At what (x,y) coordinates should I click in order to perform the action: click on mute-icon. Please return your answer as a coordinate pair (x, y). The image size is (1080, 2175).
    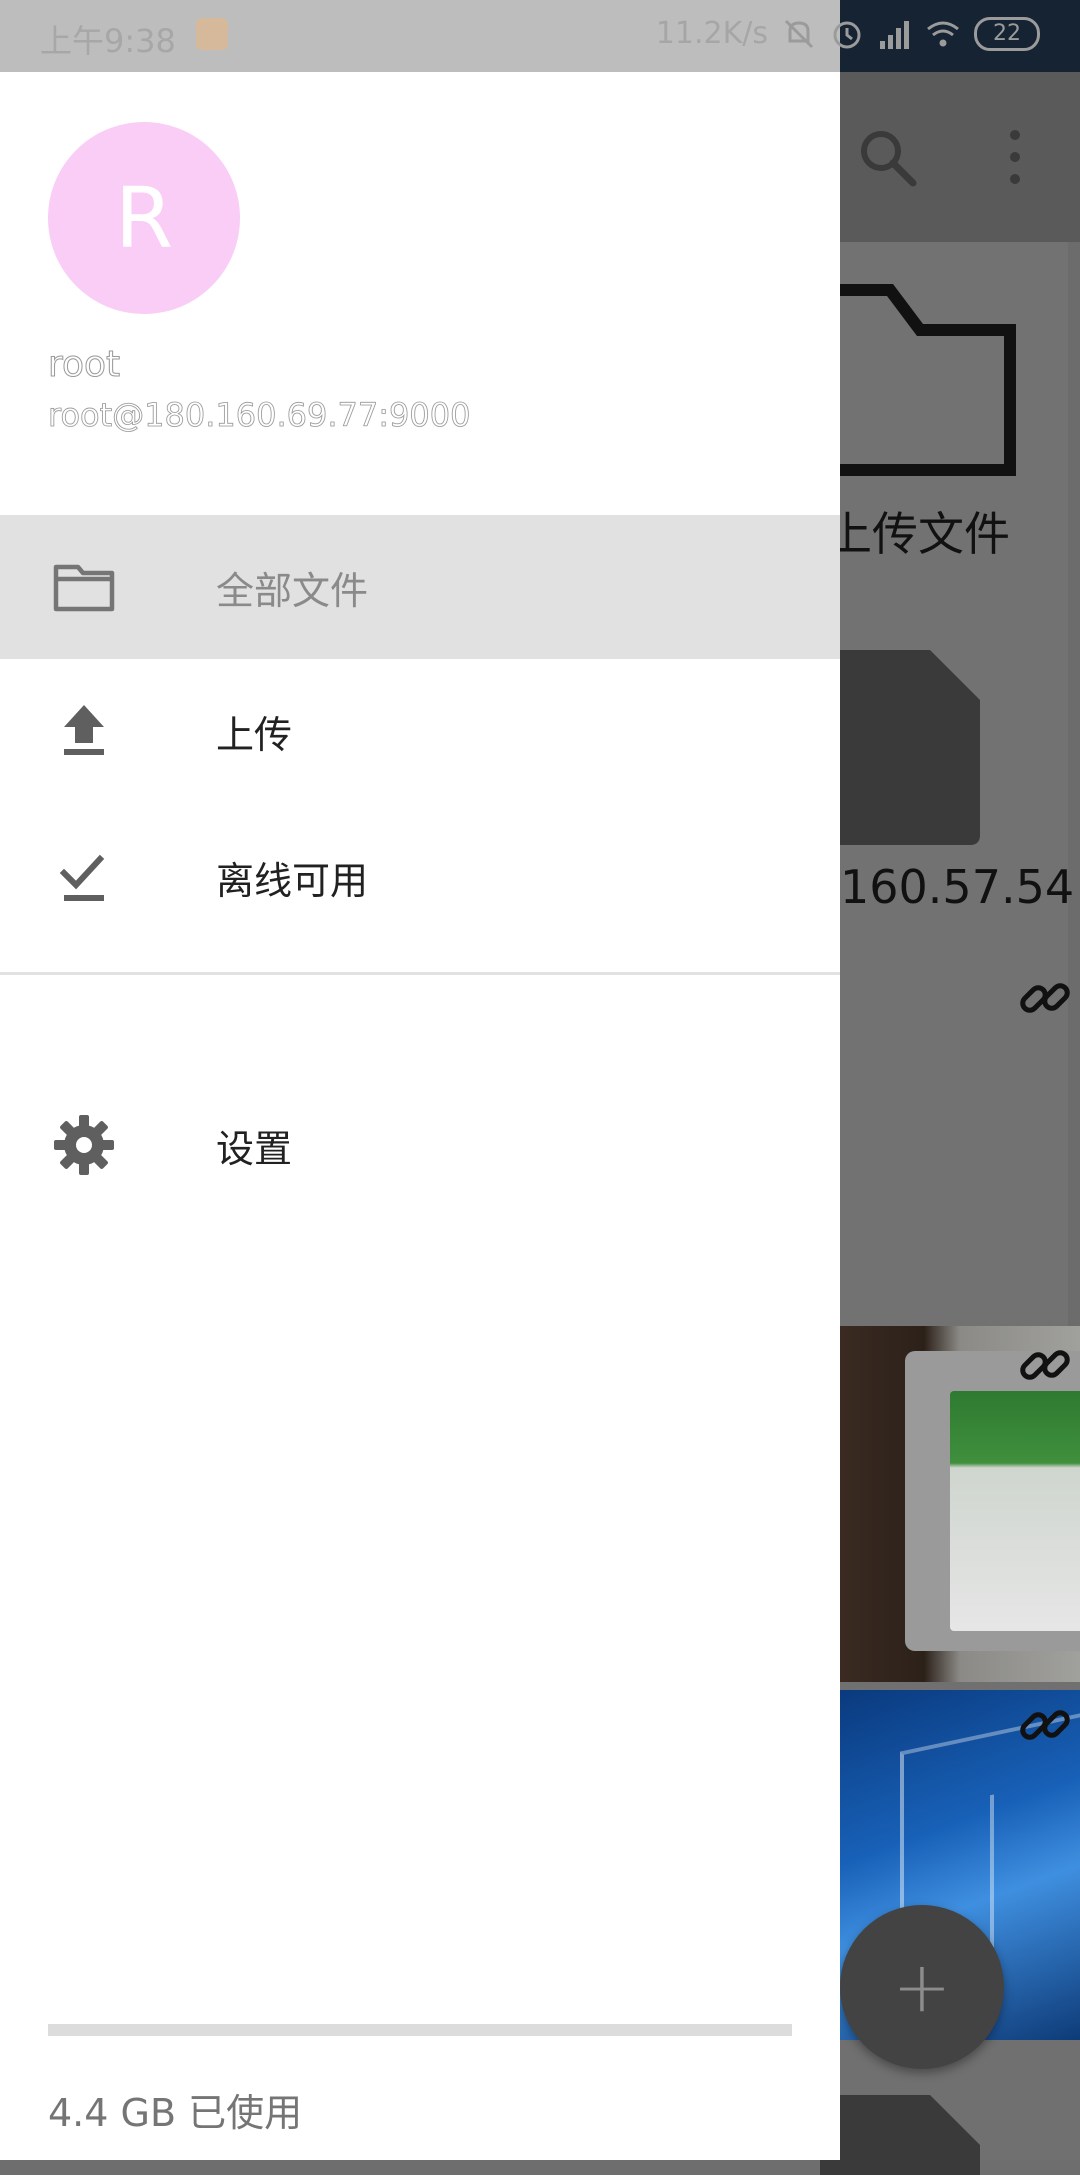
    Looking at the image, I should click on (799, 33).